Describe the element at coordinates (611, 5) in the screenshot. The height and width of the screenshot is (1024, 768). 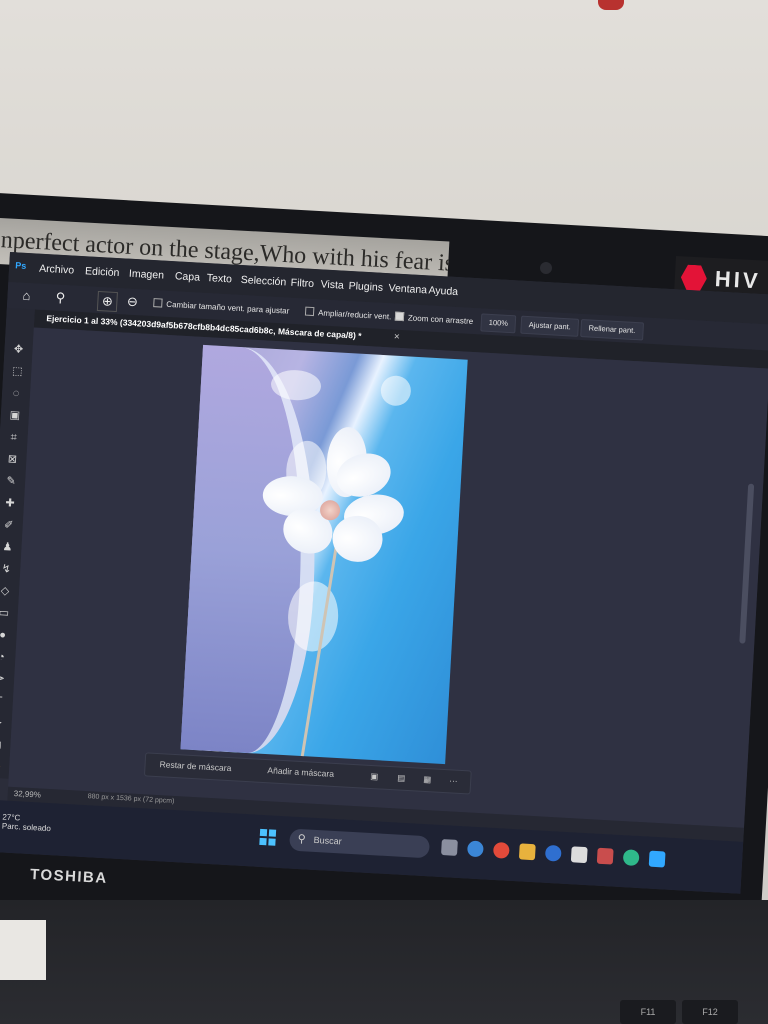
I see `wall-pin` at that location.